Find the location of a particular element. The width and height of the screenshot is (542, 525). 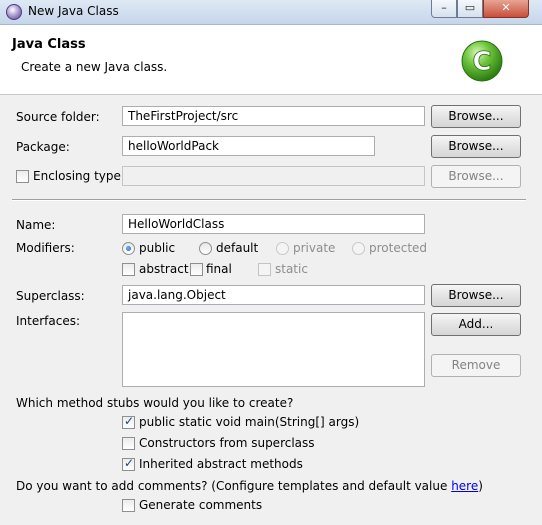

final-checkbox is located at coordinates (196, 269).